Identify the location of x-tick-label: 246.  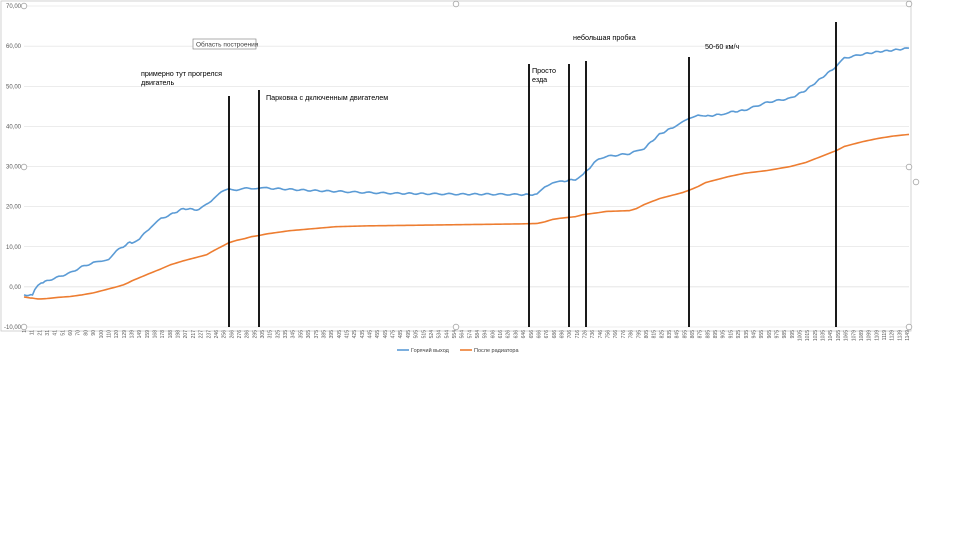
(217, 334).